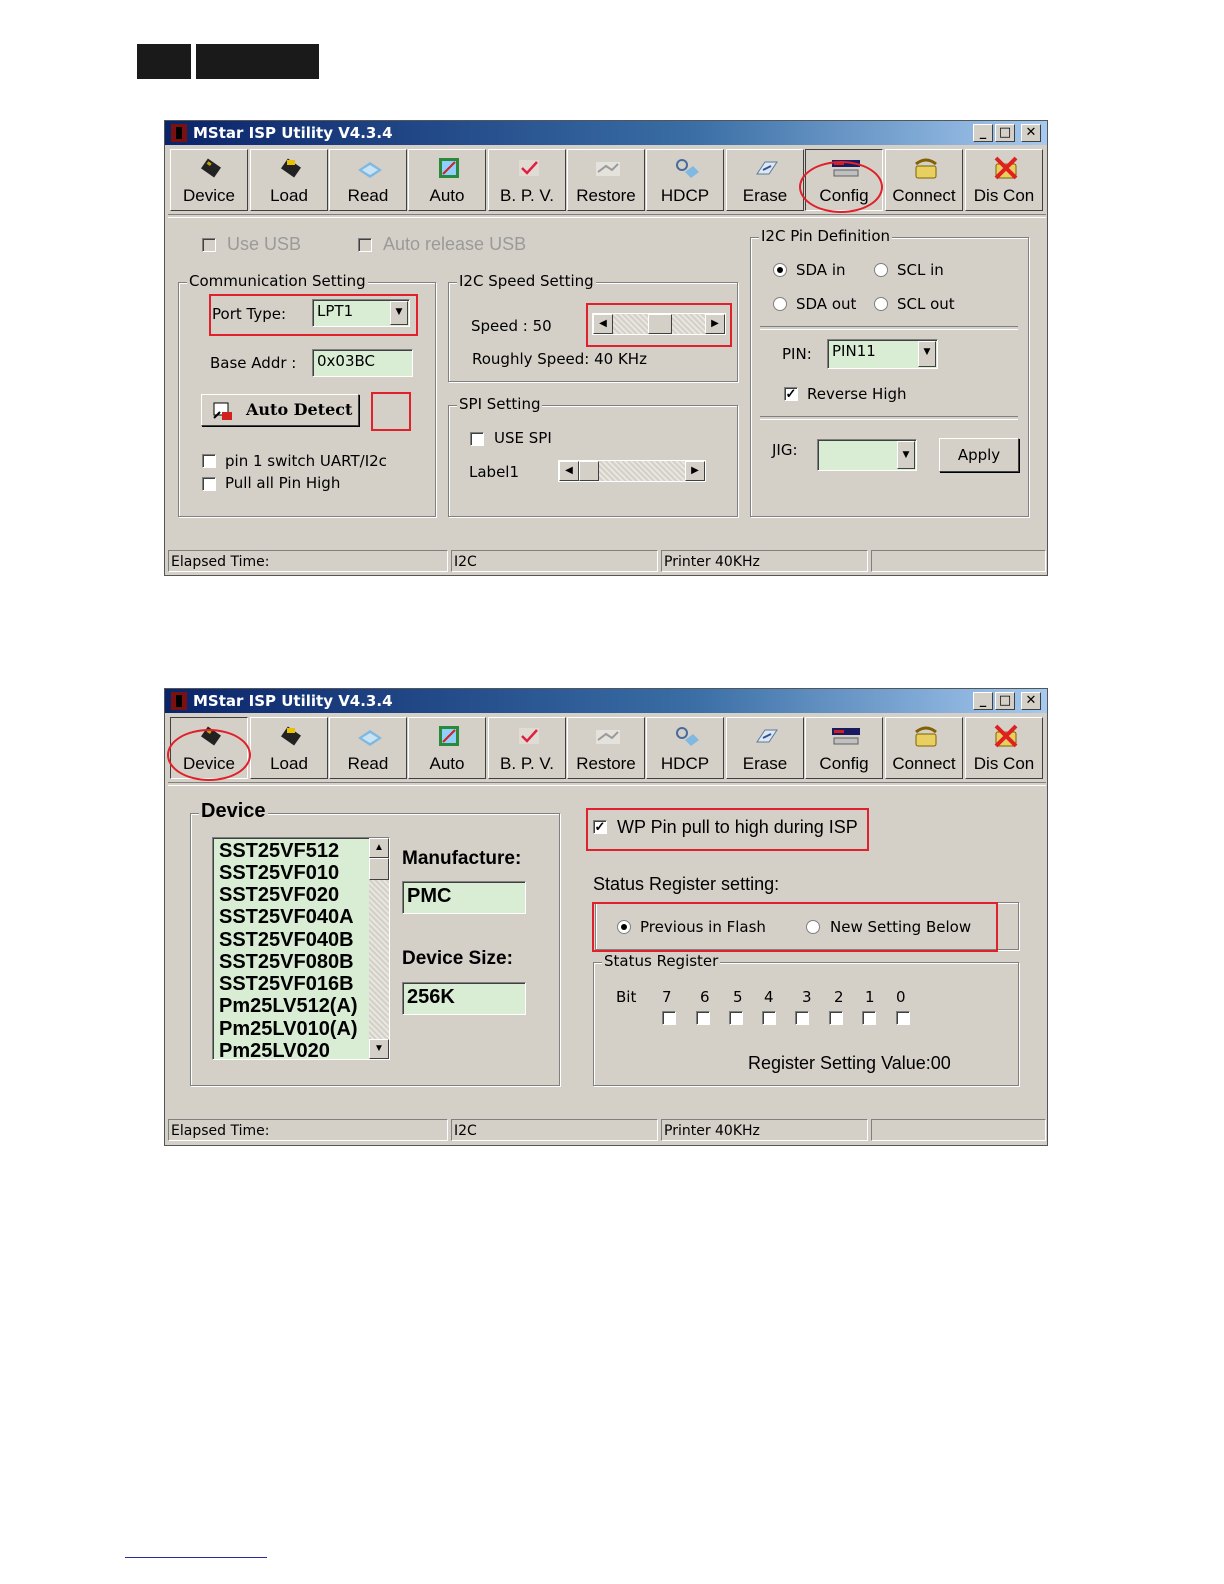 The height and width of the screenshot is (1584, 1224). Describe the element at coordinates (209, 461) in the screenshot. I see `pin1-switch-checkbox` at that location.